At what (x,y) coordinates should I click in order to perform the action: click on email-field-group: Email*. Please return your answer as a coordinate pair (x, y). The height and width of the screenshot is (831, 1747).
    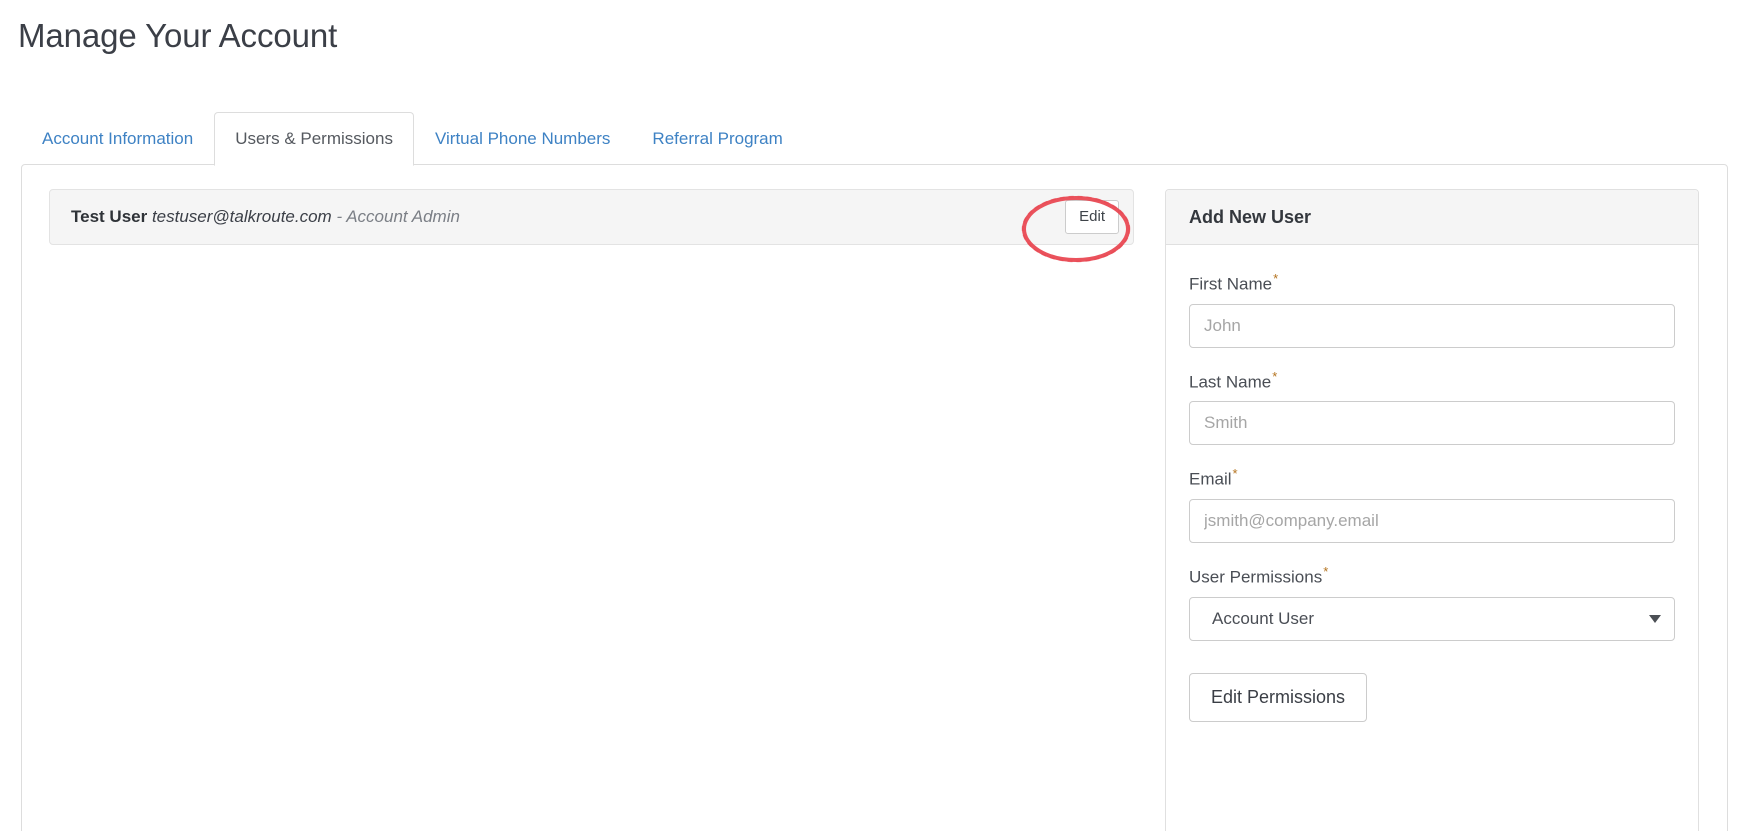
    Looking at the image, I should click on (1432, 505).